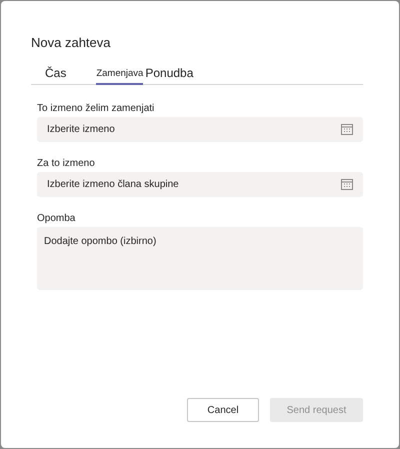 This screenshot has height=449, width=400. I want to click on field-label: Za to izmeno, so click(66, 163).